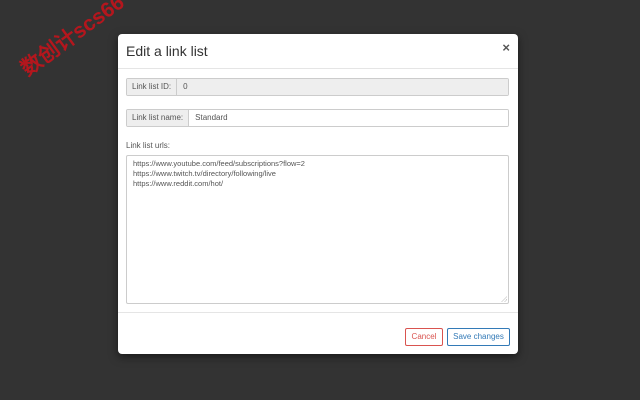 The height and width of the screenshot is (400, 640). What do you see at coordinates (317, 184) in the screenshot?
I see `url-line: https://www.reddit.com/hot/` at bounding box center [317, 184].